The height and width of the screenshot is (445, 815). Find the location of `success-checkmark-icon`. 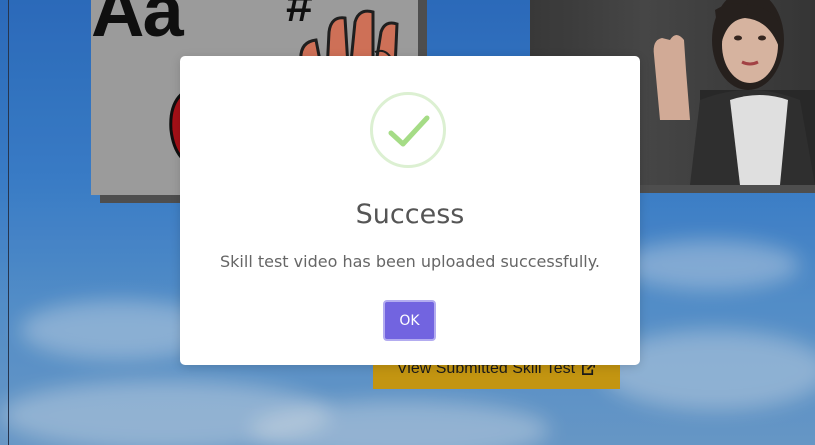

success-checkmark-icon is located at coordinates (408, 130).